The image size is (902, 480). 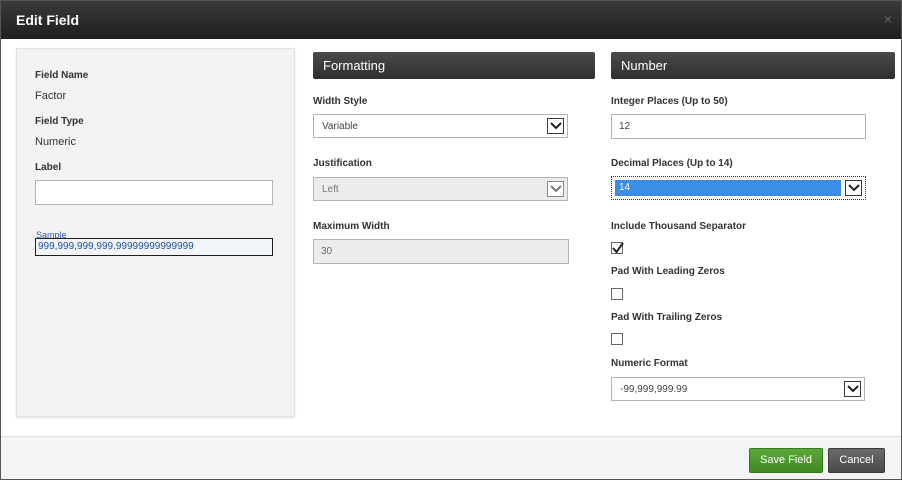 What do you see at coordinates (451, 457) in the screenshot?
I see `dialog-footer: Save Field Cancel` at bounding box center [451, 457].